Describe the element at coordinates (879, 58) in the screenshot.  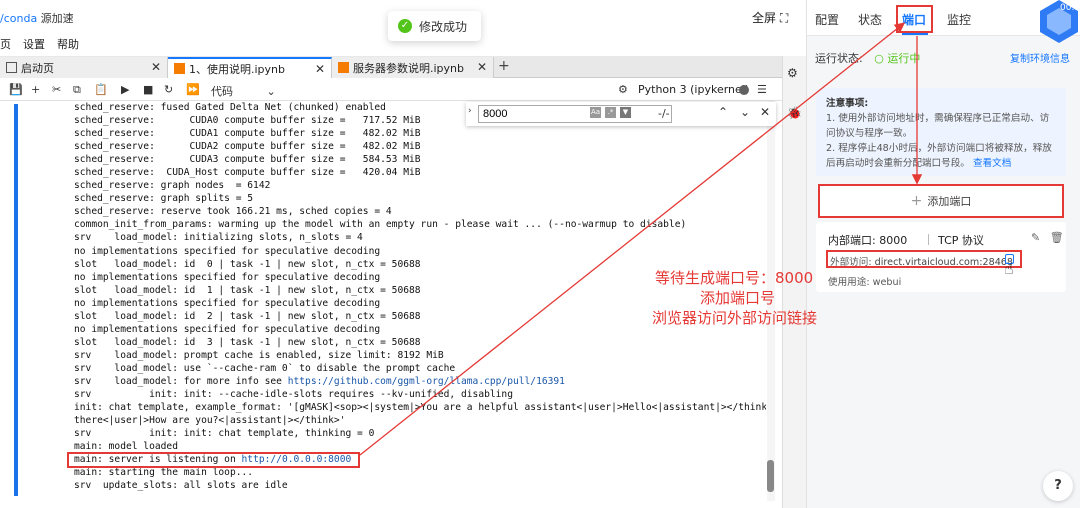
I see `running-status-icon: ○` at that location.